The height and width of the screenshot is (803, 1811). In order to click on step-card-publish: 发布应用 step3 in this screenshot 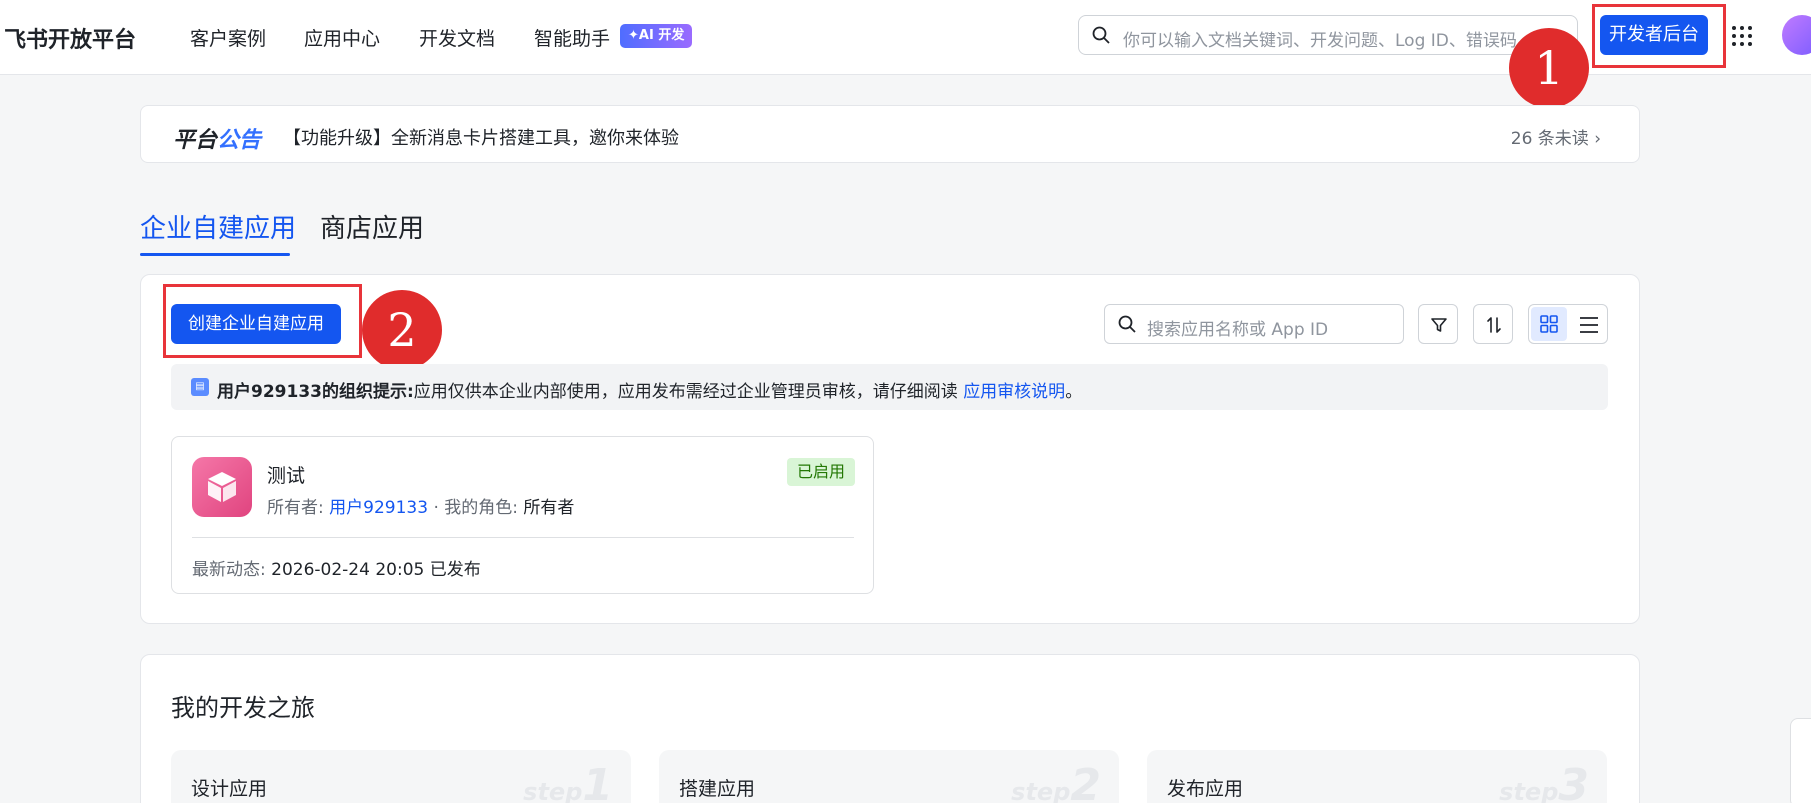, I will do `click(1377, 776)`.